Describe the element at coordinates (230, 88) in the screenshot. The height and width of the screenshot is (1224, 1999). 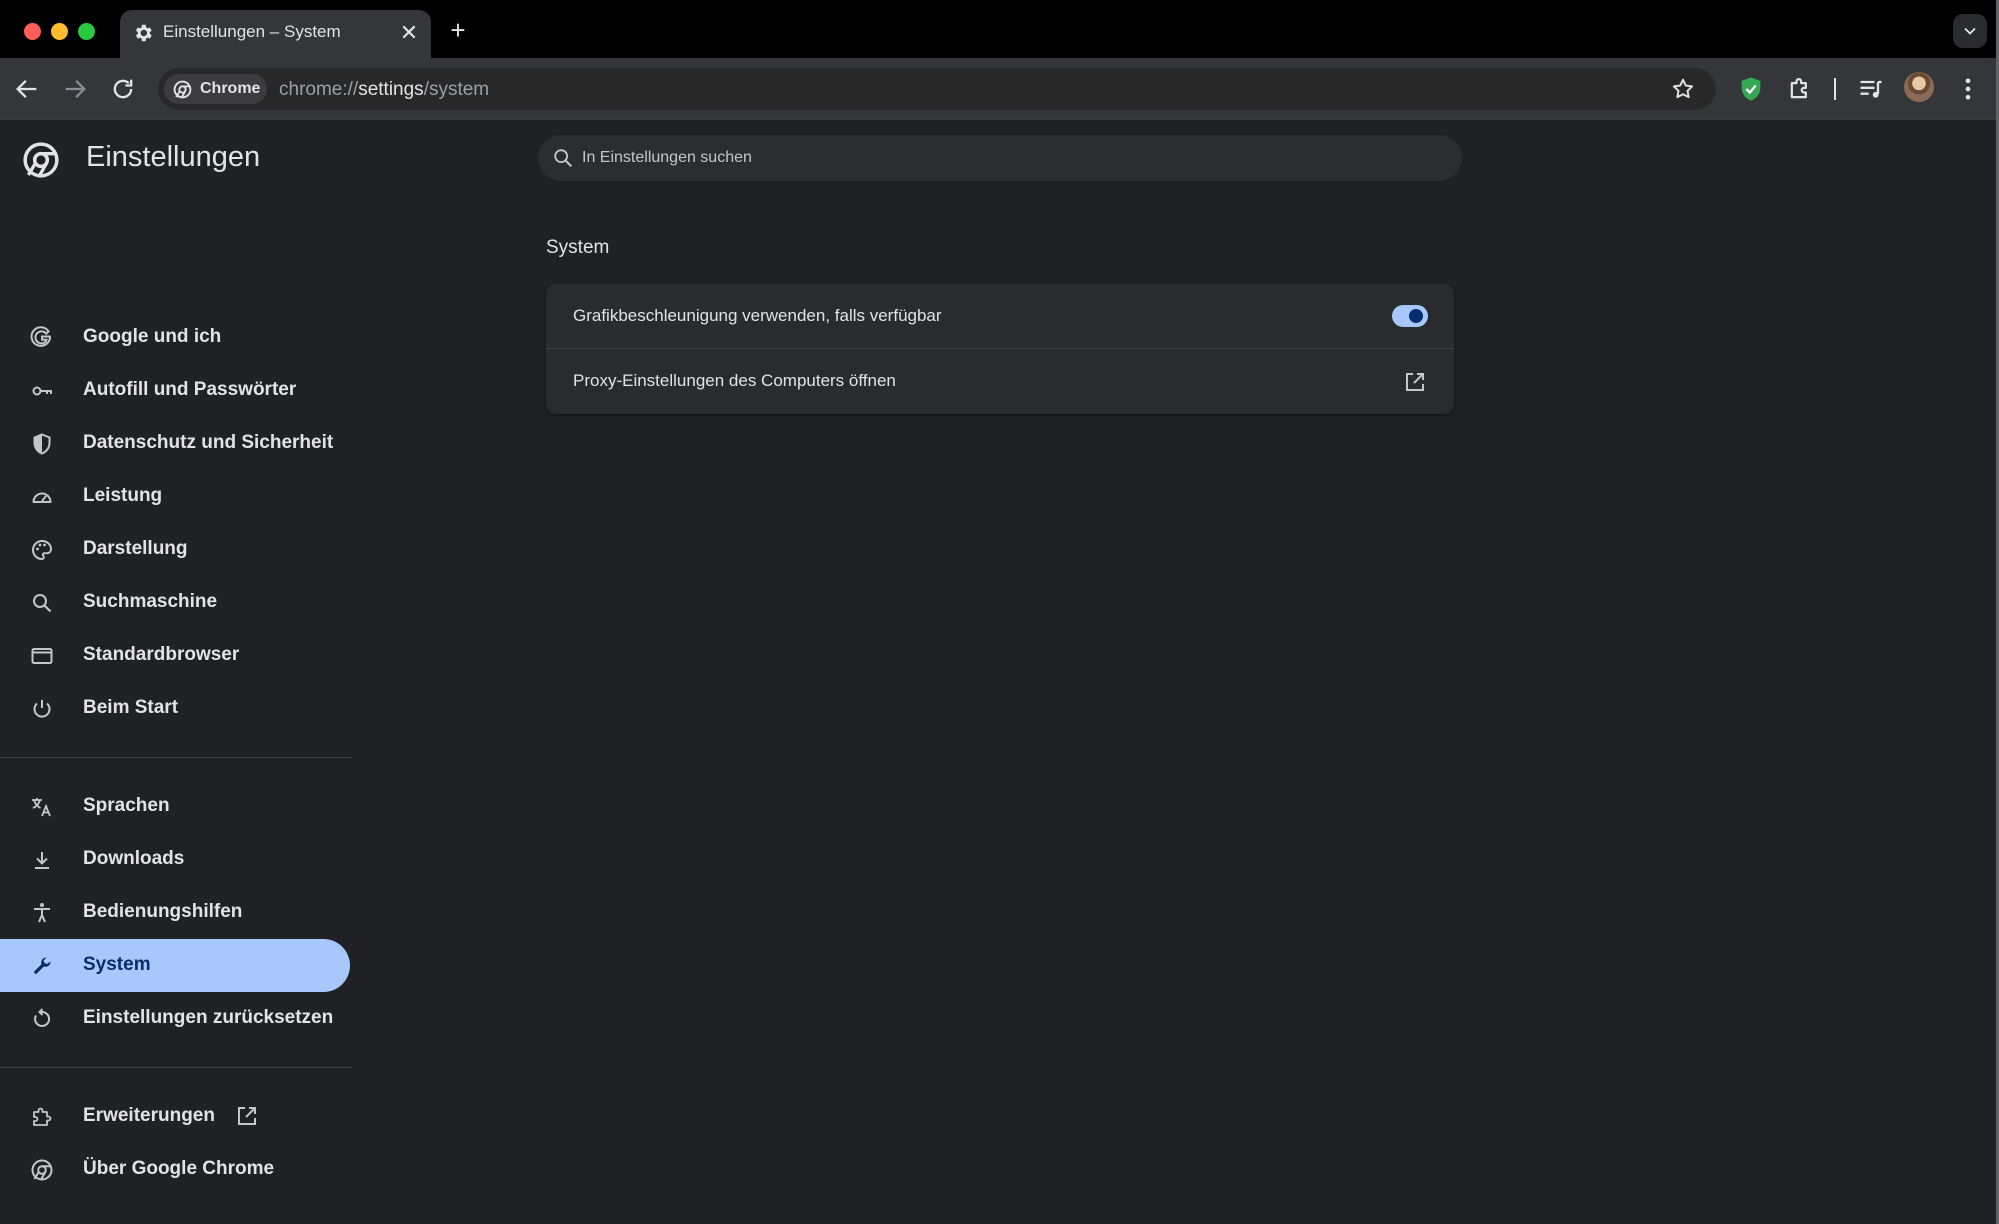
I see `site-chip-label: Chrome` at that location.